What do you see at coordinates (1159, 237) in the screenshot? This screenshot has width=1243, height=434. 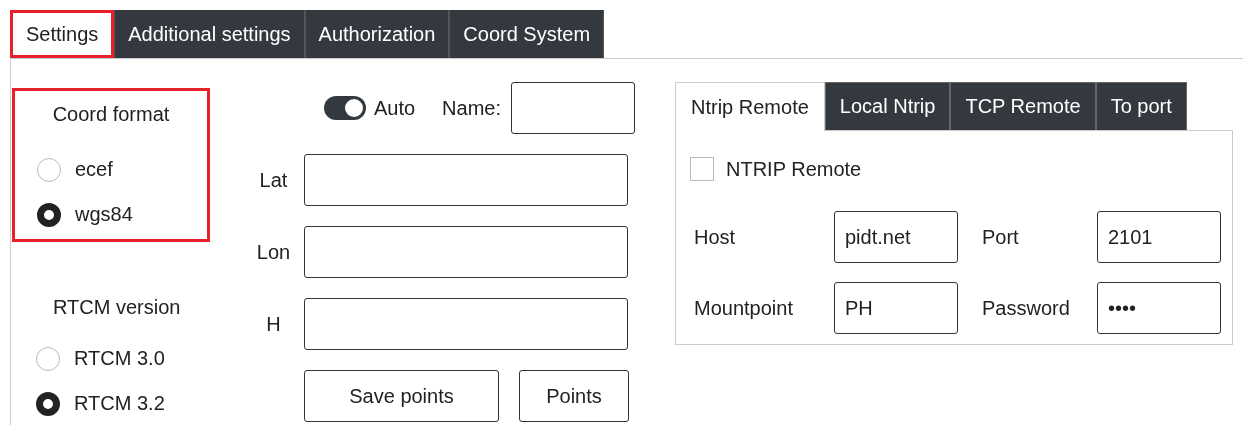 I see `input-field: 2101` at bounding box center [1159, 237].